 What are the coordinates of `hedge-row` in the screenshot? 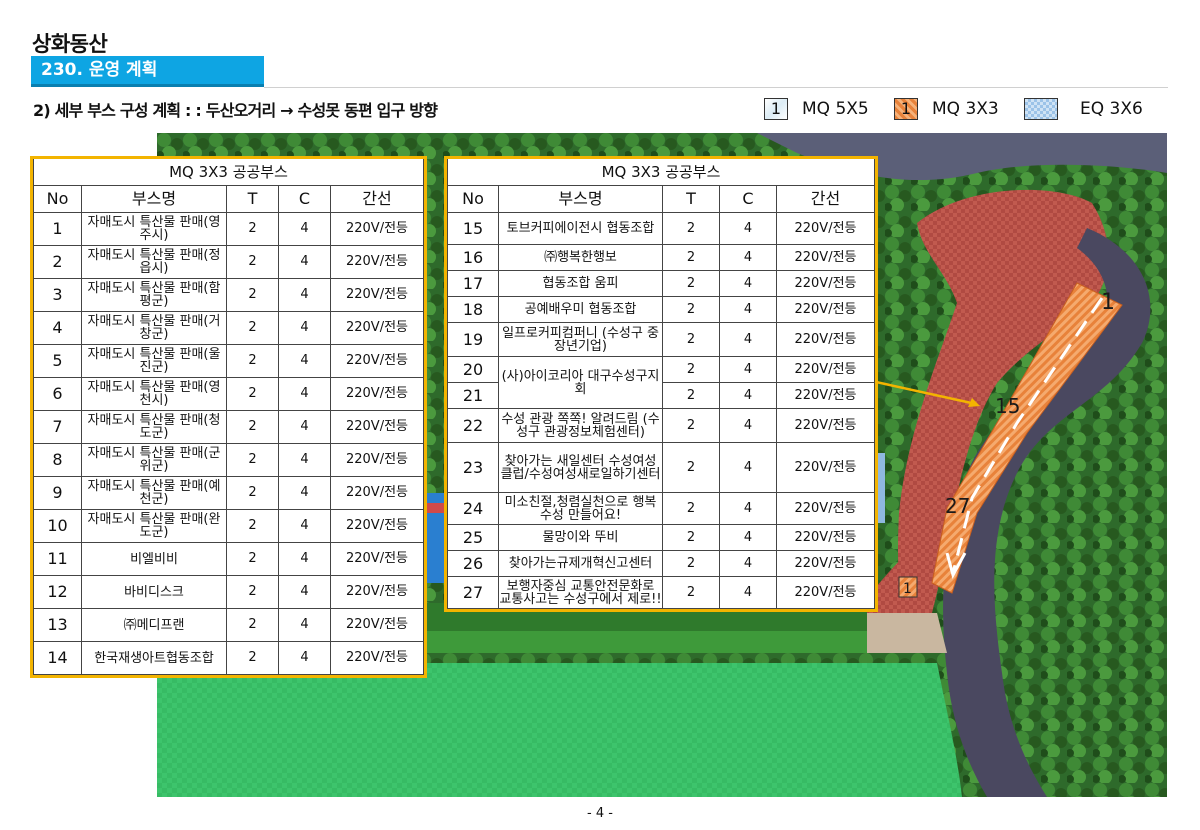 It's located at (647, 642).